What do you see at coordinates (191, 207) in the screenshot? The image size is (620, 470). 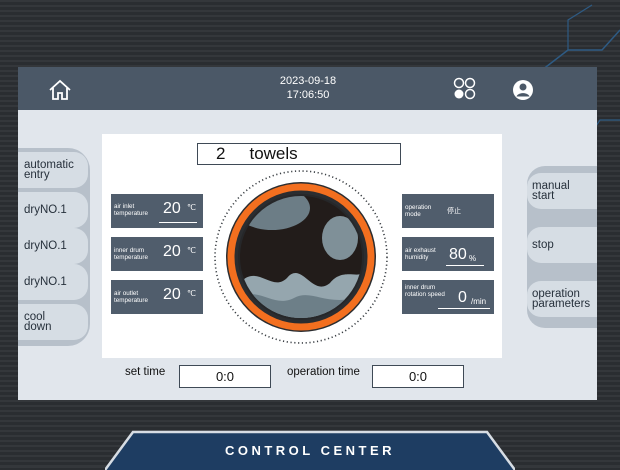 I see `air-inlet-temperature-unit: ℃` at bounding box center [191, 207].